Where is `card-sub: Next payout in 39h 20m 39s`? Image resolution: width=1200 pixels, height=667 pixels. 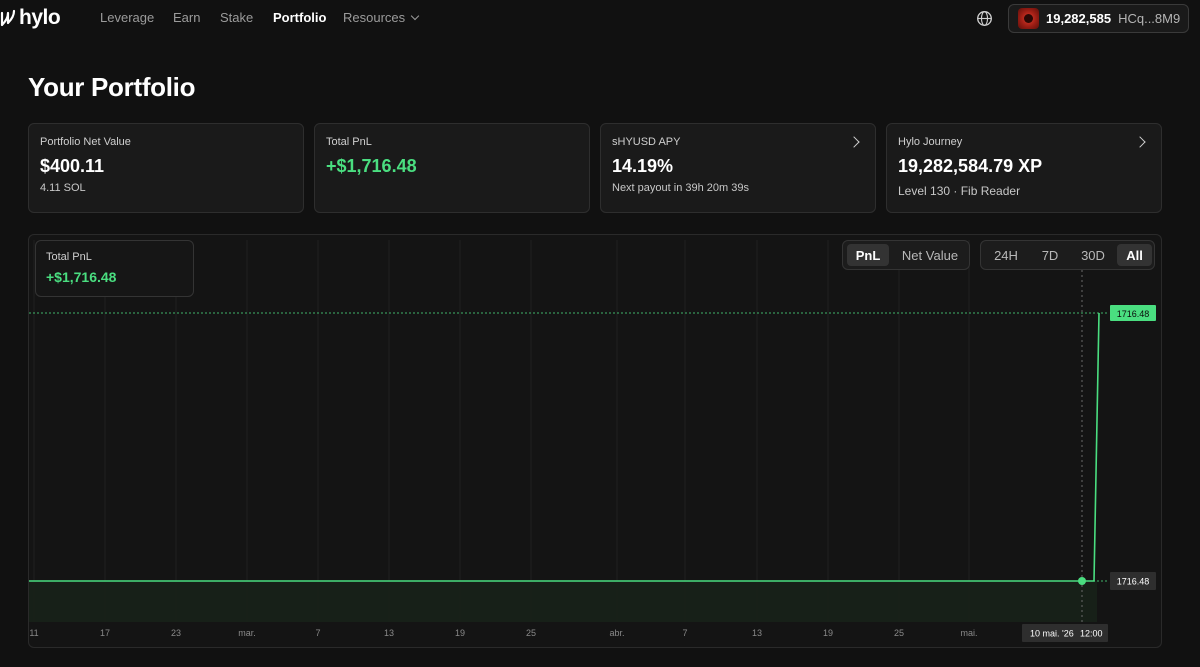 card-sub: Next payout in 39h 20m 39s is located at coordinates (680, 188).